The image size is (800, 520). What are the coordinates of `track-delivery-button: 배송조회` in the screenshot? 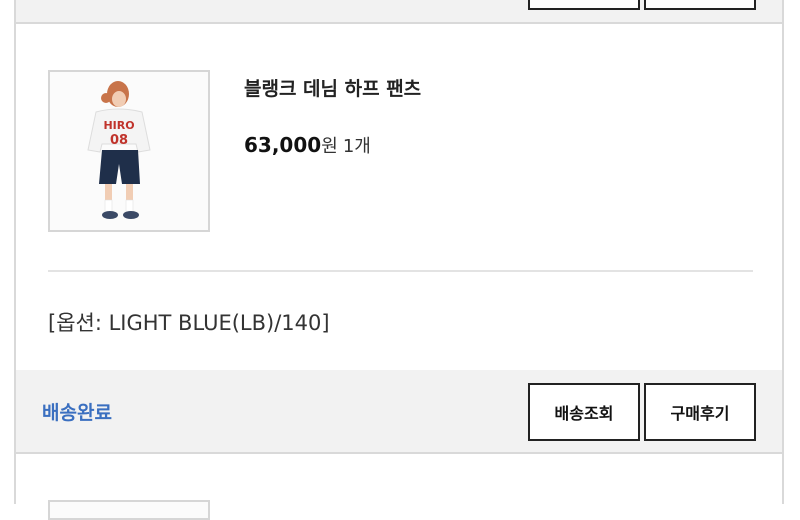 It's located at (584, 412).